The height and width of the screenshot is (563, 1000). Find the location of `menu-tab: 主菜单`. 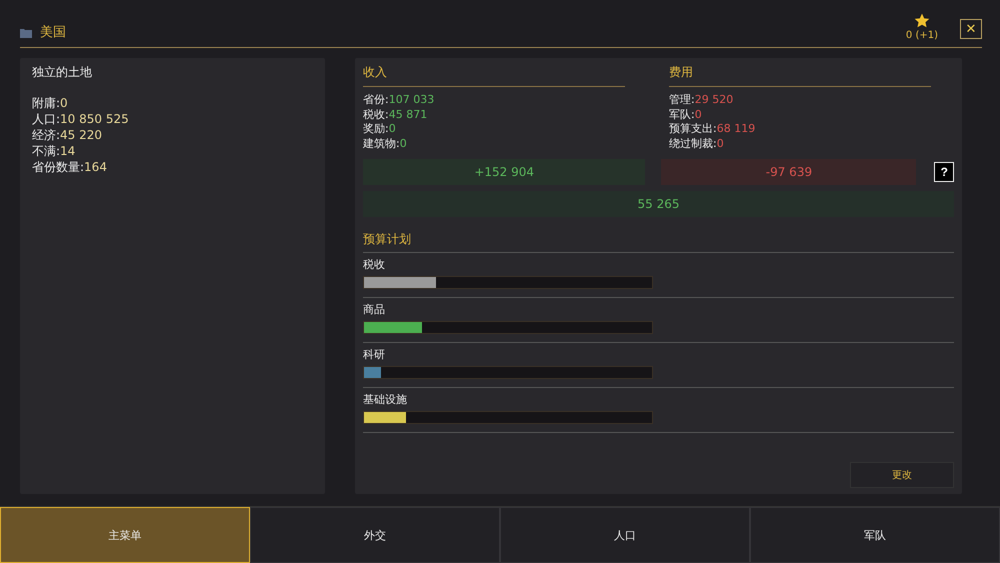

menu-tab: 主菜单 is located at coordinates (125, 535).